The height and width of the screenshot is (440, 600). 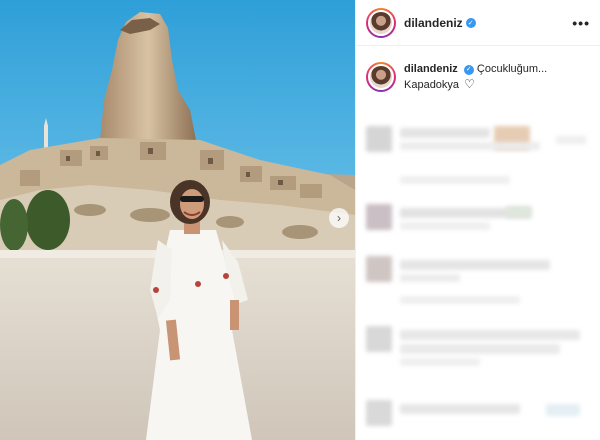 I want to click on username-link: dilandeniz, so click(x=433, y=23).